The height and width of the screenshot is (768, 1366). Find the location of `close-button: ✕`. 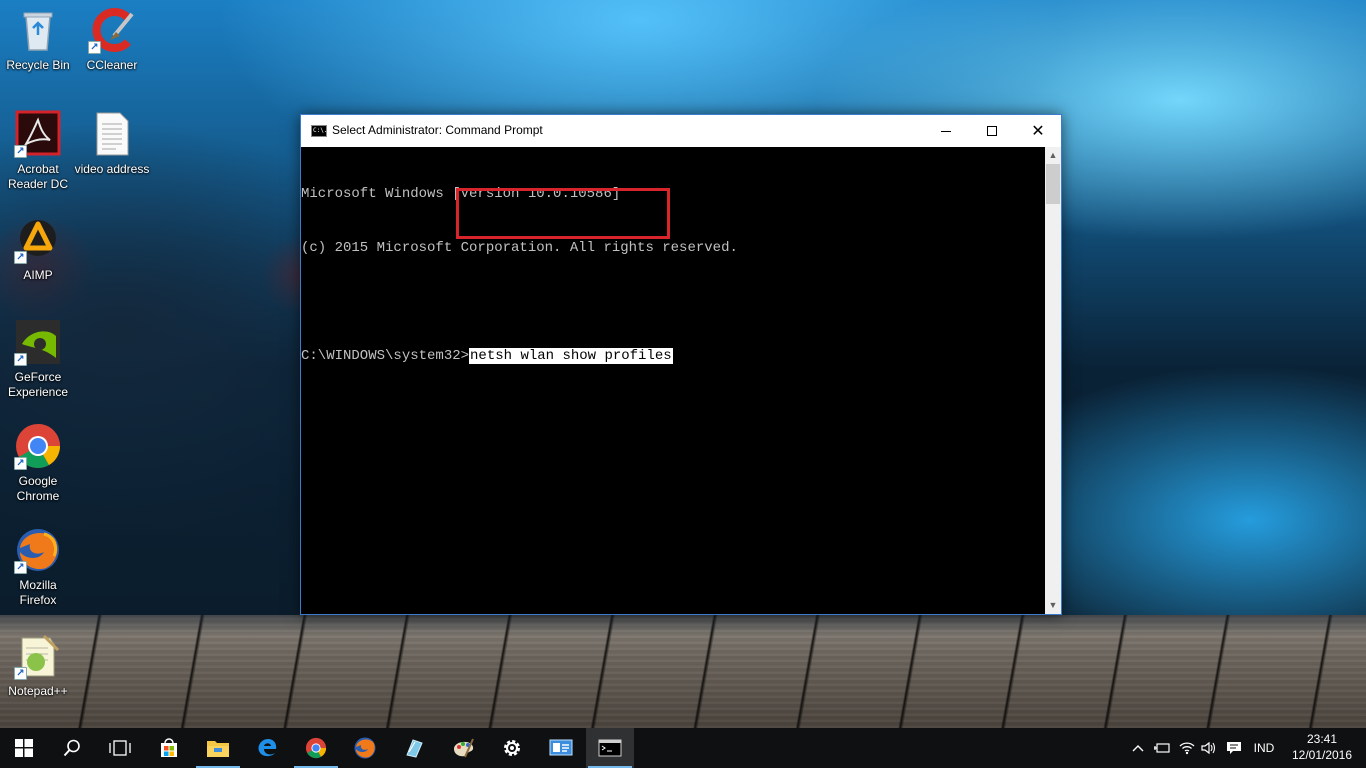

close-button: ✕ is located at coordinates (1038, 131).